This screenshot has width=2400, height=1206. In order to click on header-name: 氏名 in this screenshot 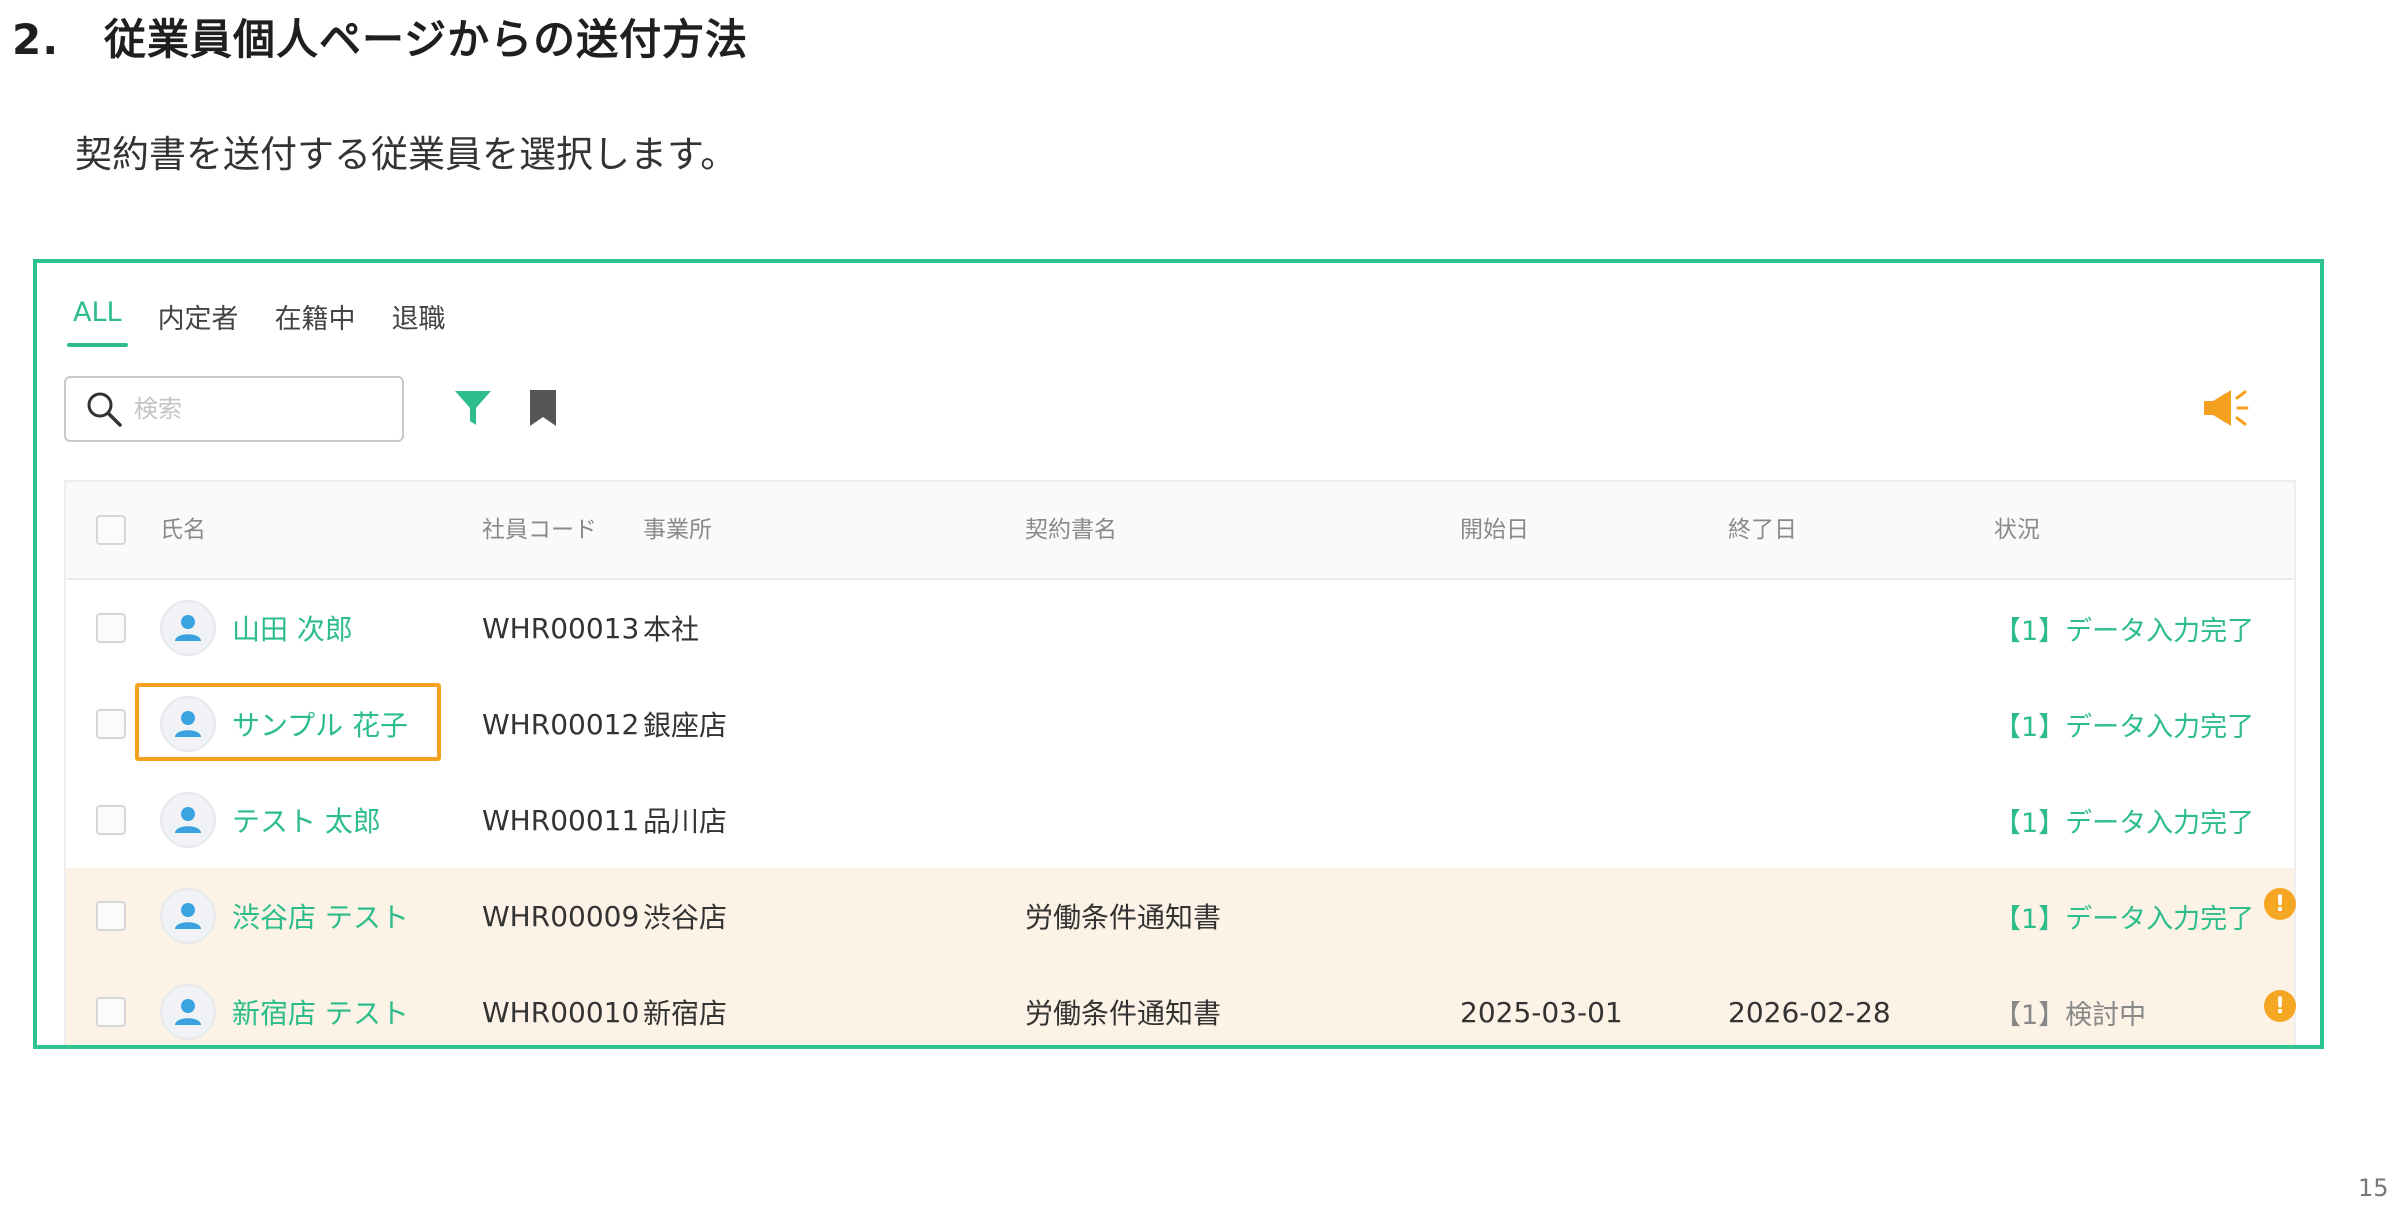, I will do `click(183, 530)`.